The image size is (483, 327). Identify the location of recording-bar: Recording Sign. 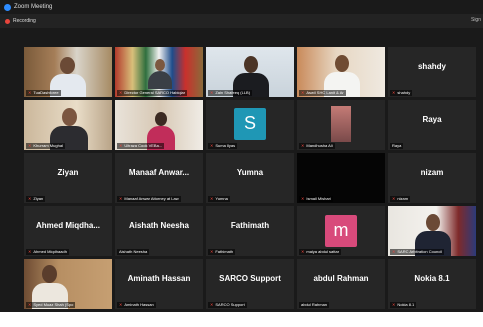
(241, 21).